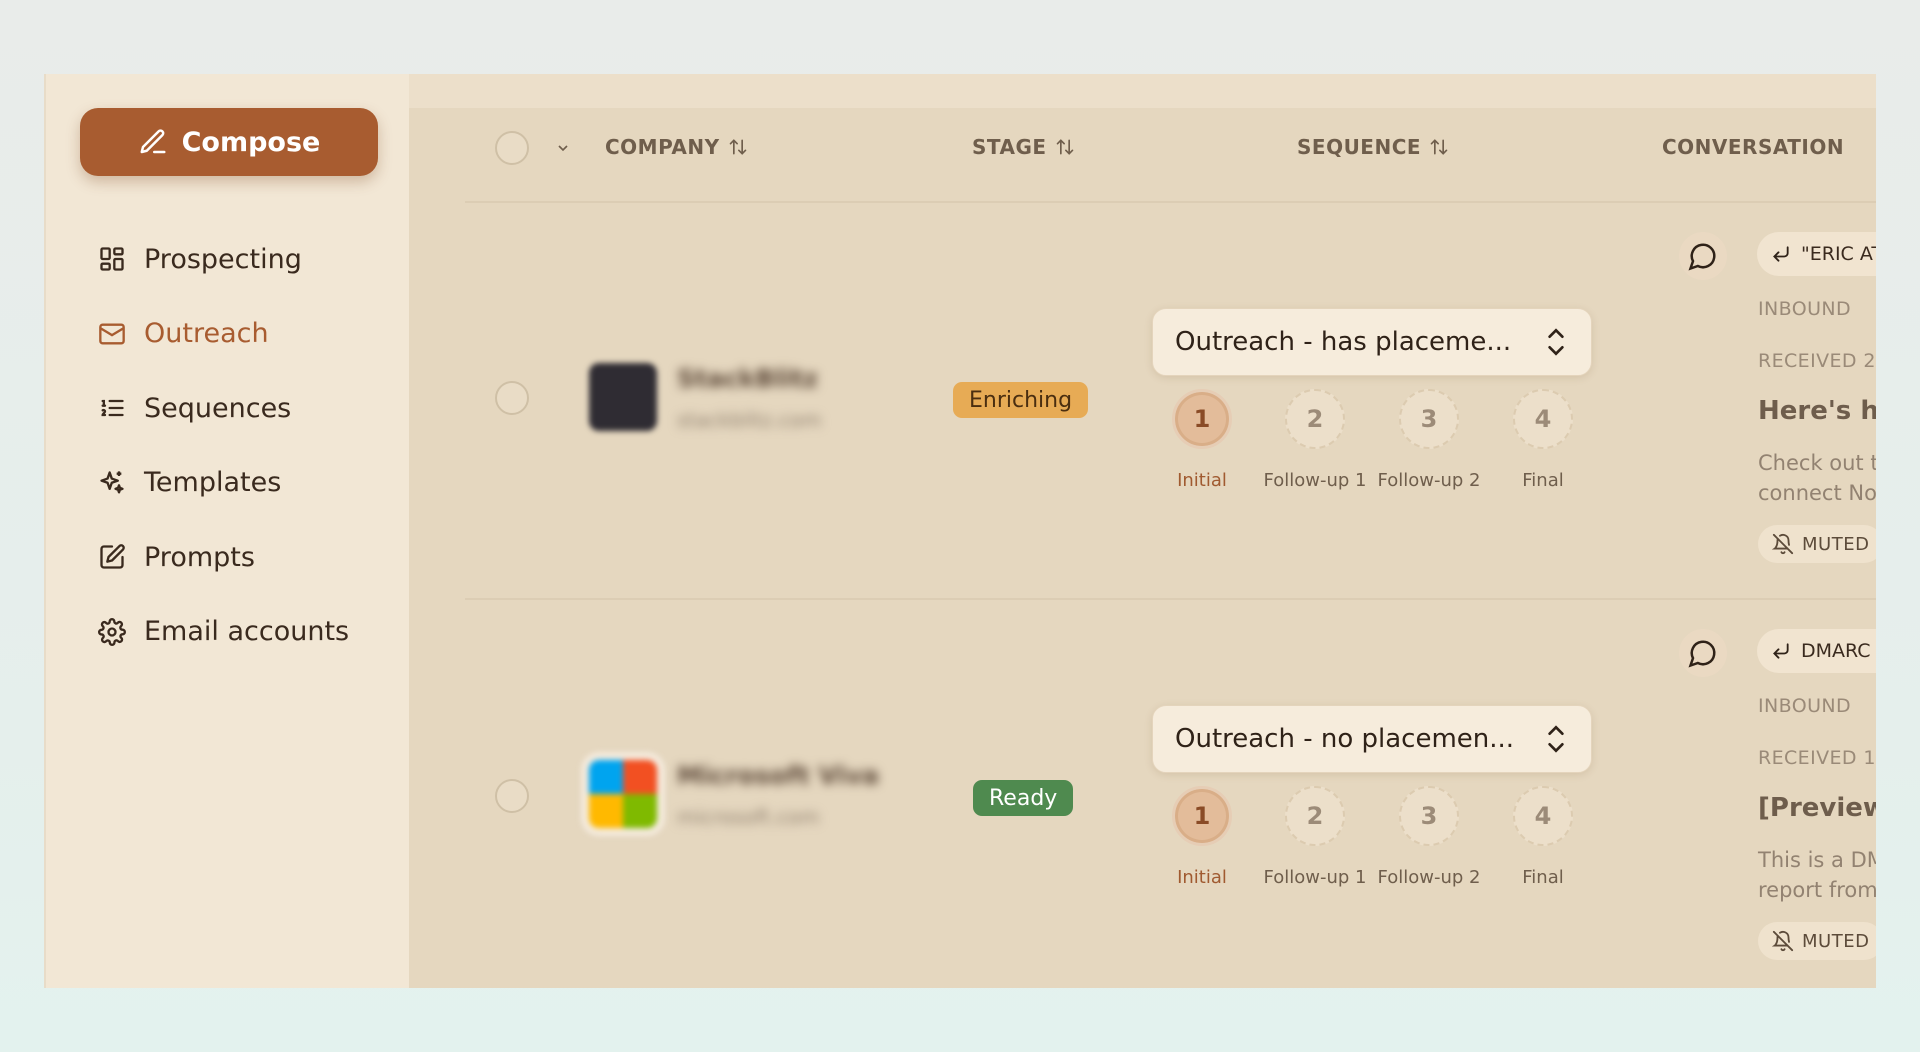  Describe the element at coordinates (153, 141) in the screenshot. I see `pencil-icon` at that location.